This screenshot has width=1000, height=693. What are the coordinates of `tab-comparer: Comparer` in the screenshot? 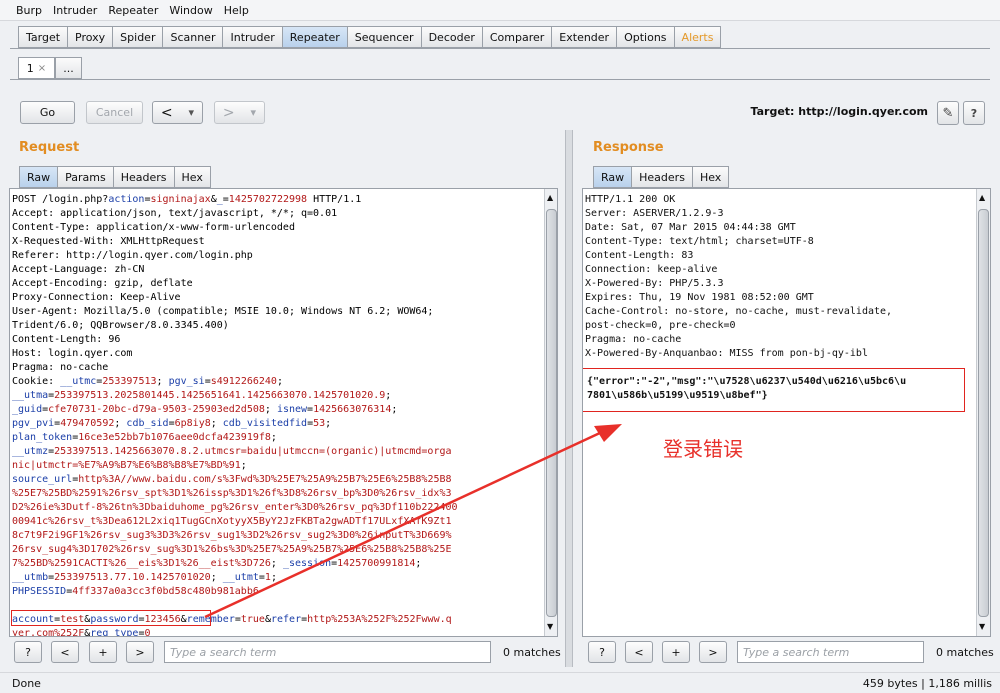 It's located at (516, 37).